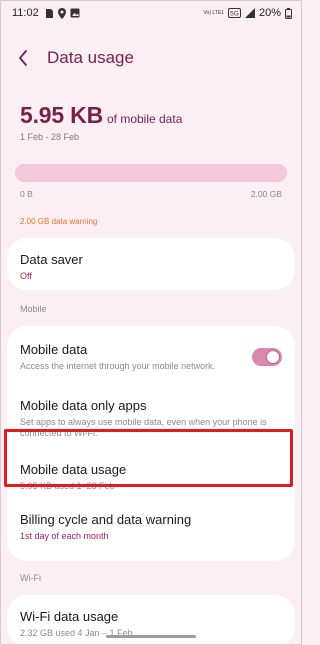 The height and width of the screenshot is (645, 320). What do you see at coordinates (23, 58) in the screenshot?
I see `chevron-left-icon` at bounding box center [23, 58].